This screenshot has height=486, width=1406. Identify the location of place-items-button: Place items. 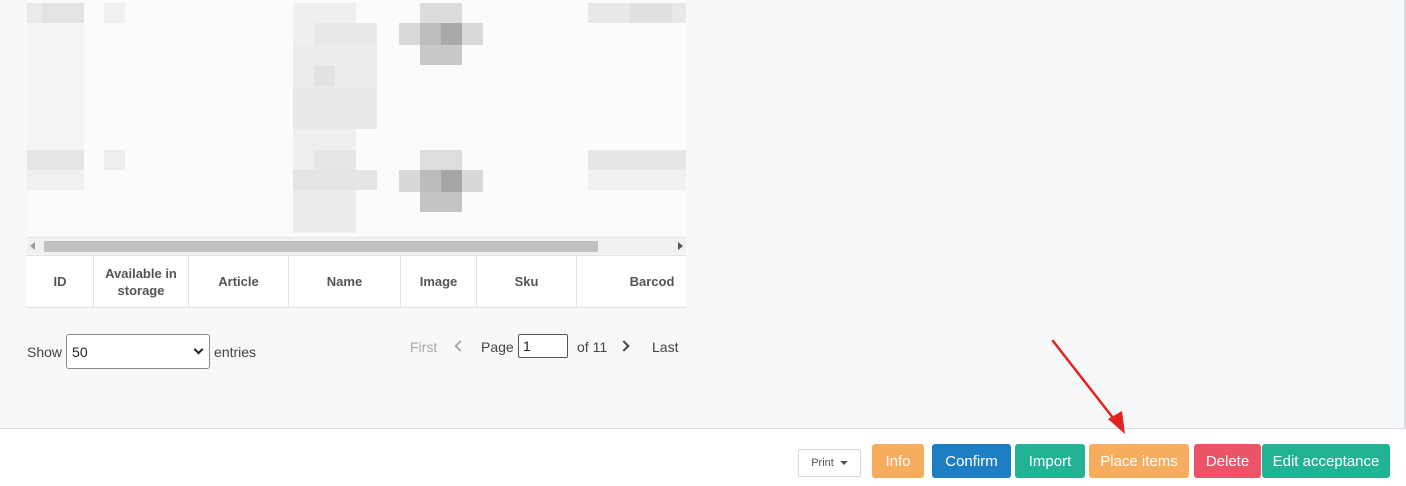
(1139, 461).